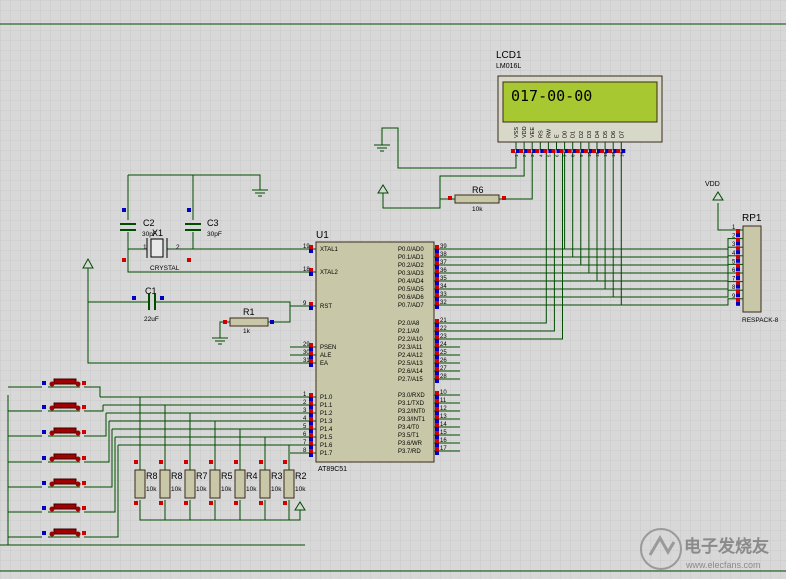  What do you see at coordinates (590, 134) in the screenshot?
I see `lcd-pin-name: D3` at bounding box center [590, 134].